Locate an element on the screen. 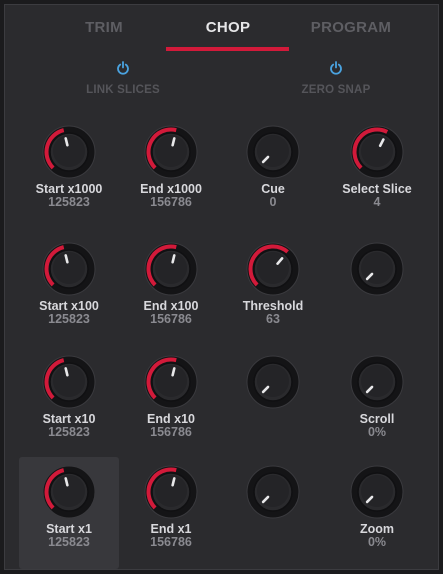 The image size is (443, 574). knob-cell-start-x10: Start x10 125823 is located at coordinates (69, 403).